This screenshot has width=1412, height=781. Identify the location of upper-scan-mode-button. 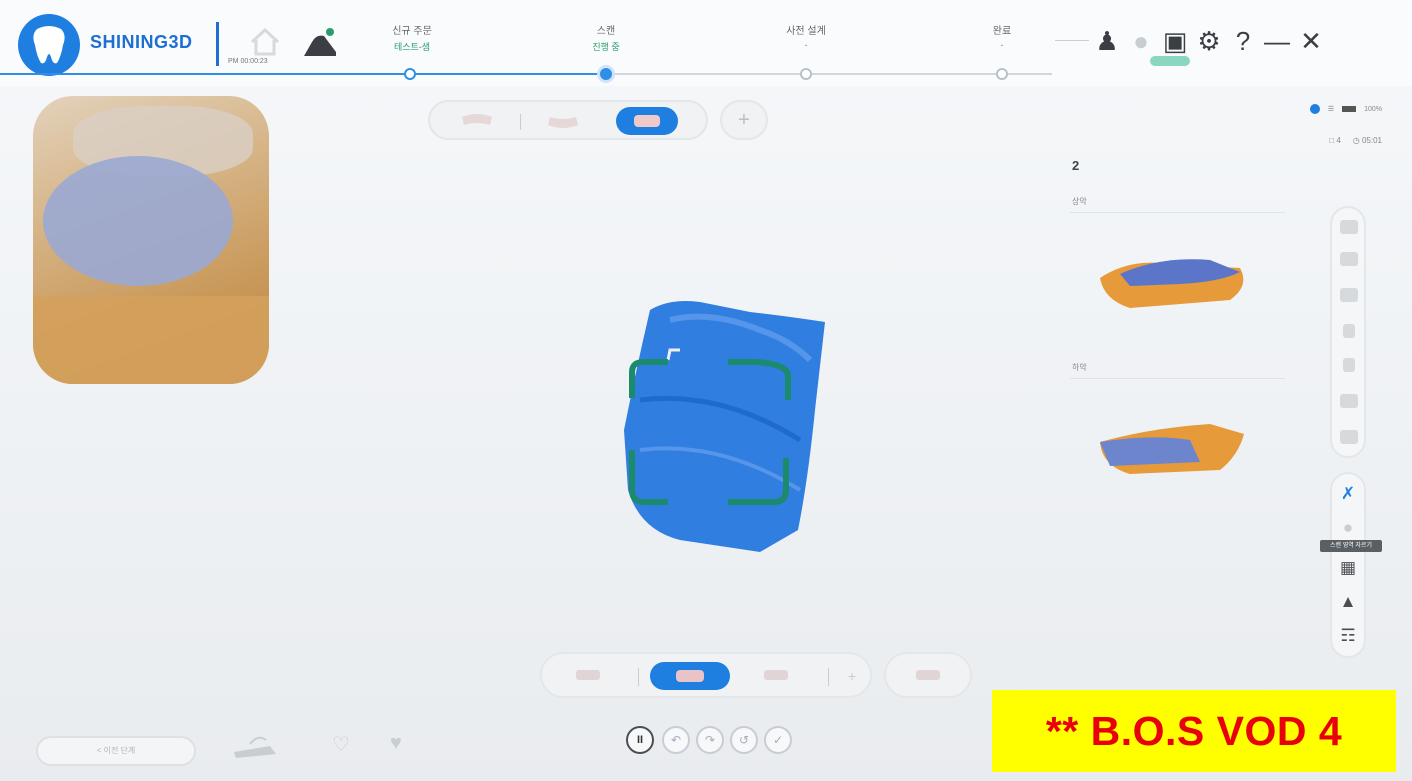
(588, 676).